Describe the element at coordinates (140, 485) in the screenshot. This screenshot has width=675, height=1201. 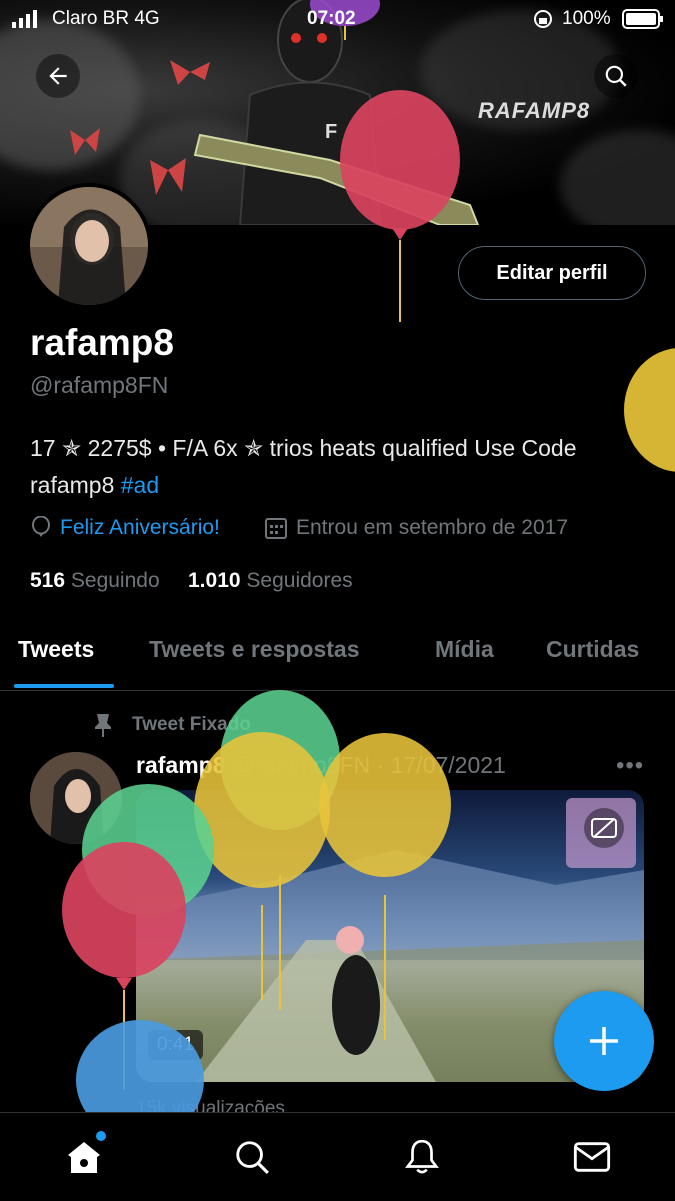
I see `bio-hashtag-link: #ad` at that location.